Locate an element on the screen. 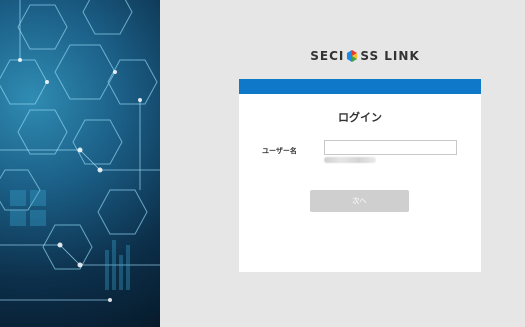 Image resolution: width=525 pixels, height=327 pixels. username-label: ユーザー名 is located at coordinates (279, 151).